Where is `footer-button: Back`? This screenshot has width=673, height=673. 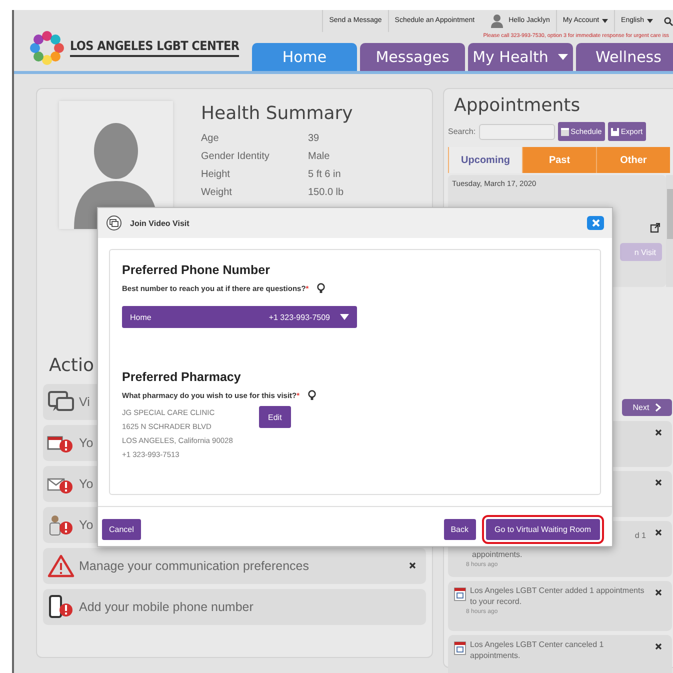 footer-button: Back is located at coordinates (460, 529).